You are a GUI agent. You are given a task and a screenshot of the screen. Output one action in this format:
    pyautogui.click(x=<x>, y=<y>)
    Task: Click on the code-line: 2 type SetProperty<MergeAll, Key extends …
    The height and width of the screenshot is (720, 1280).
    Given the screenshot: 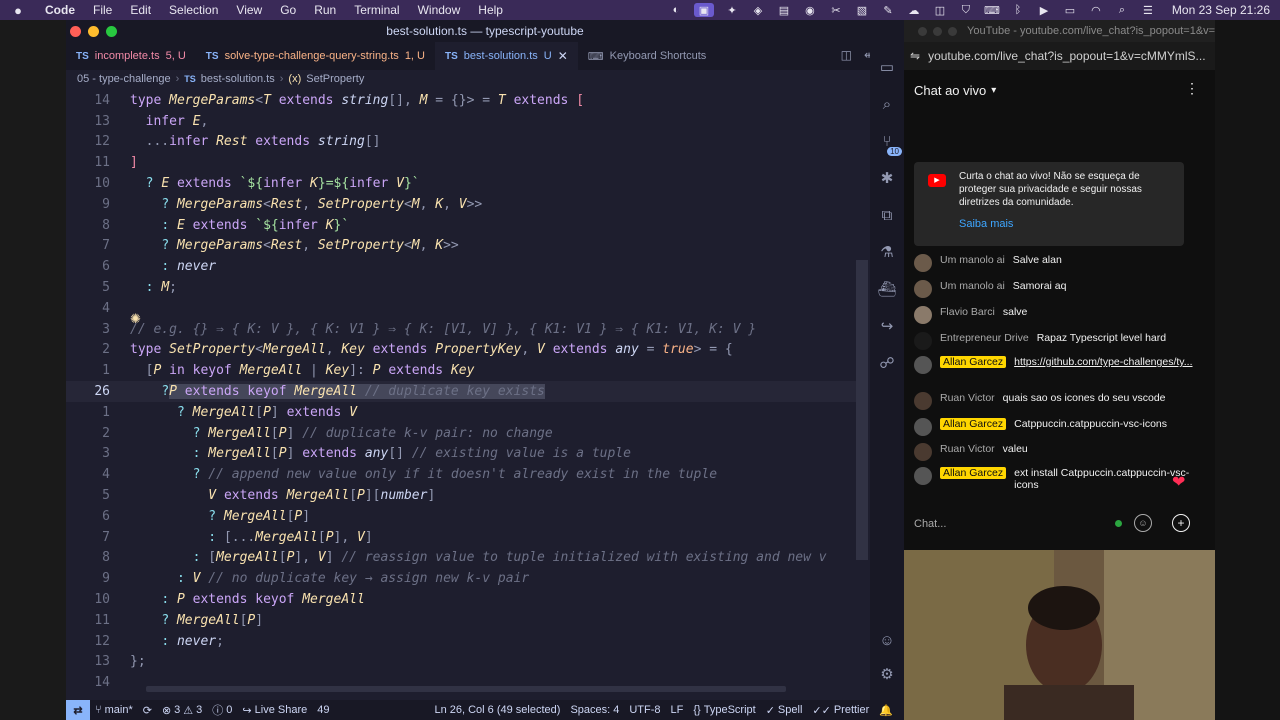 What is the action you would take?
    pyautogui.click(x=461, y=350)
    